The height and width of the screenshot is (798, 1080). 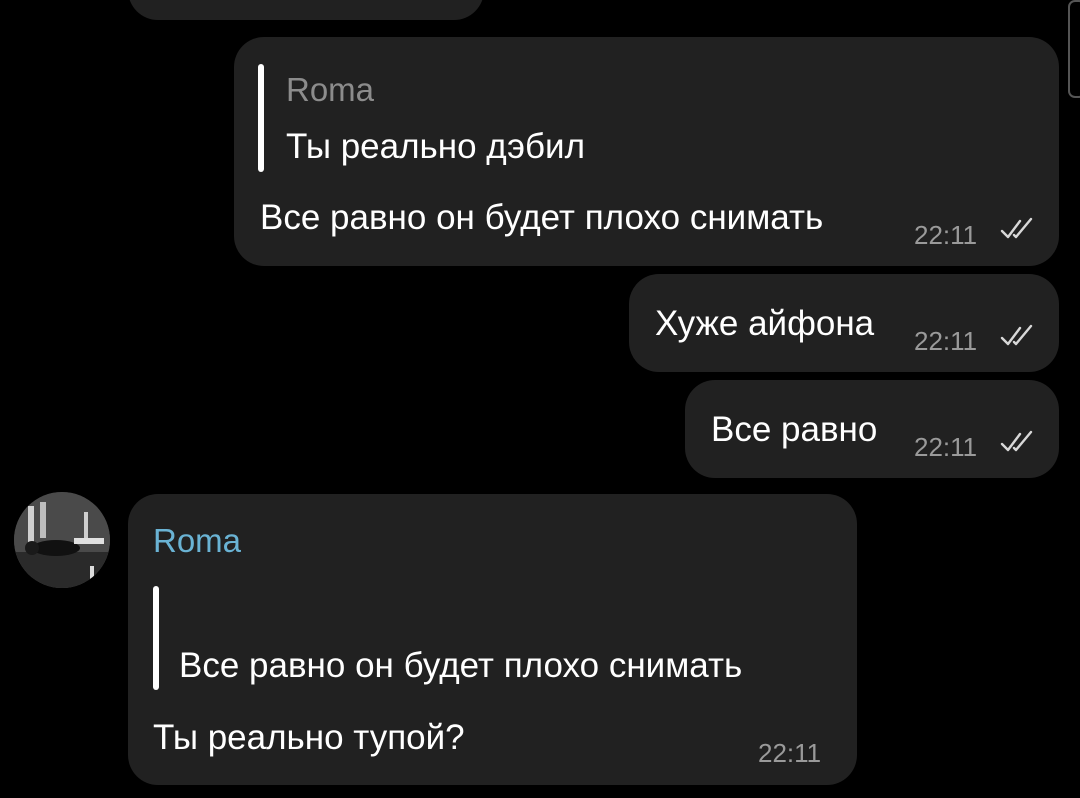 What do you see at coordinates (309, 737) in the screenshot?
I see `message-text: Ты реально тупой?` at bounding box center [309, 737].